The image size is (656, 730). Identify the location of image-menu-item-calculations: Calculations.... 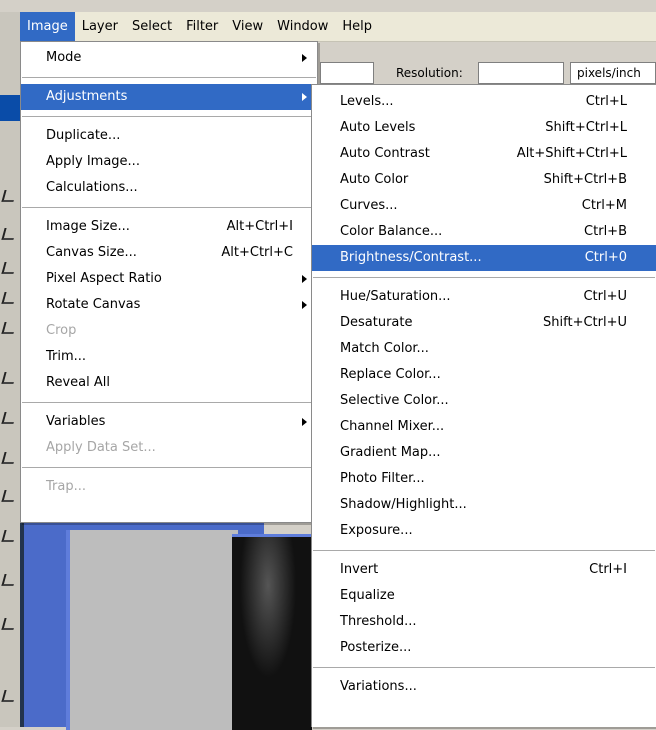
(169, 188).